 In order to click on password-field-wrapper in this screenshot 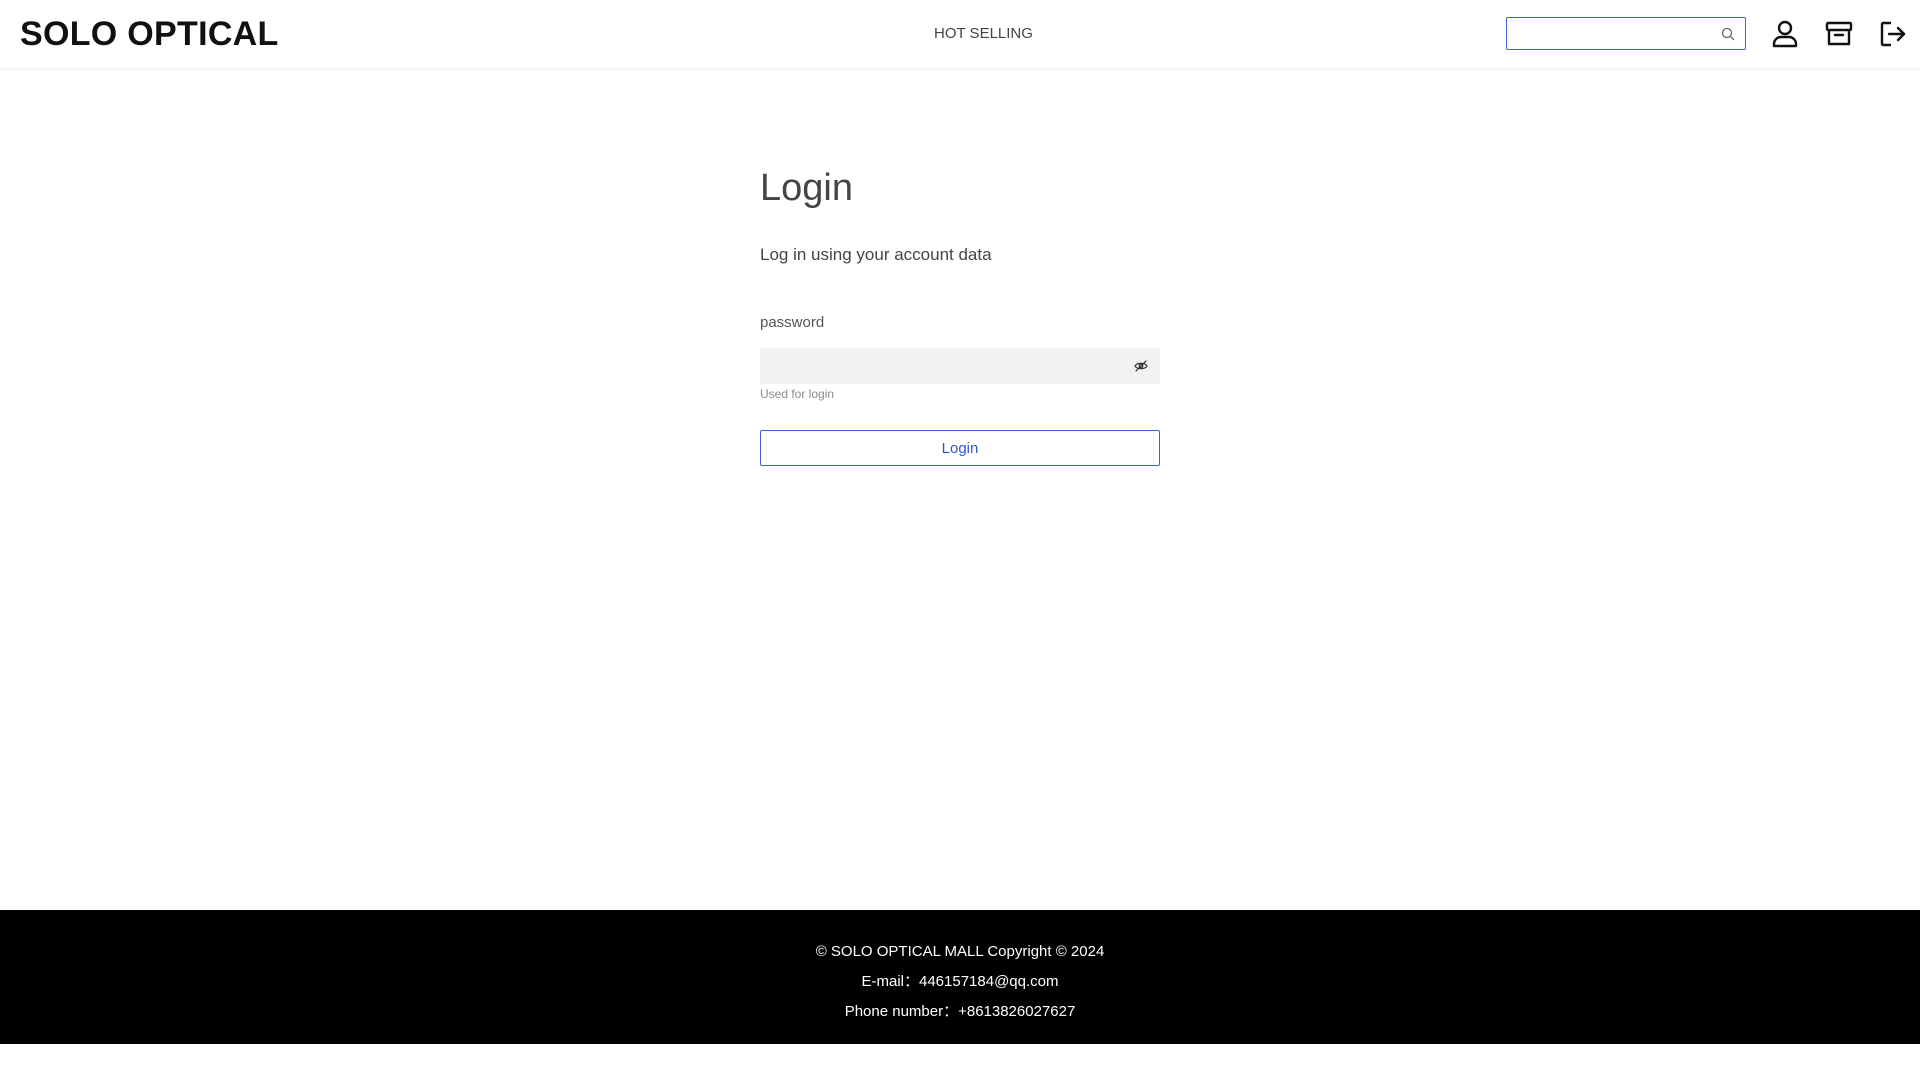, I will do `click(960, 366)`.